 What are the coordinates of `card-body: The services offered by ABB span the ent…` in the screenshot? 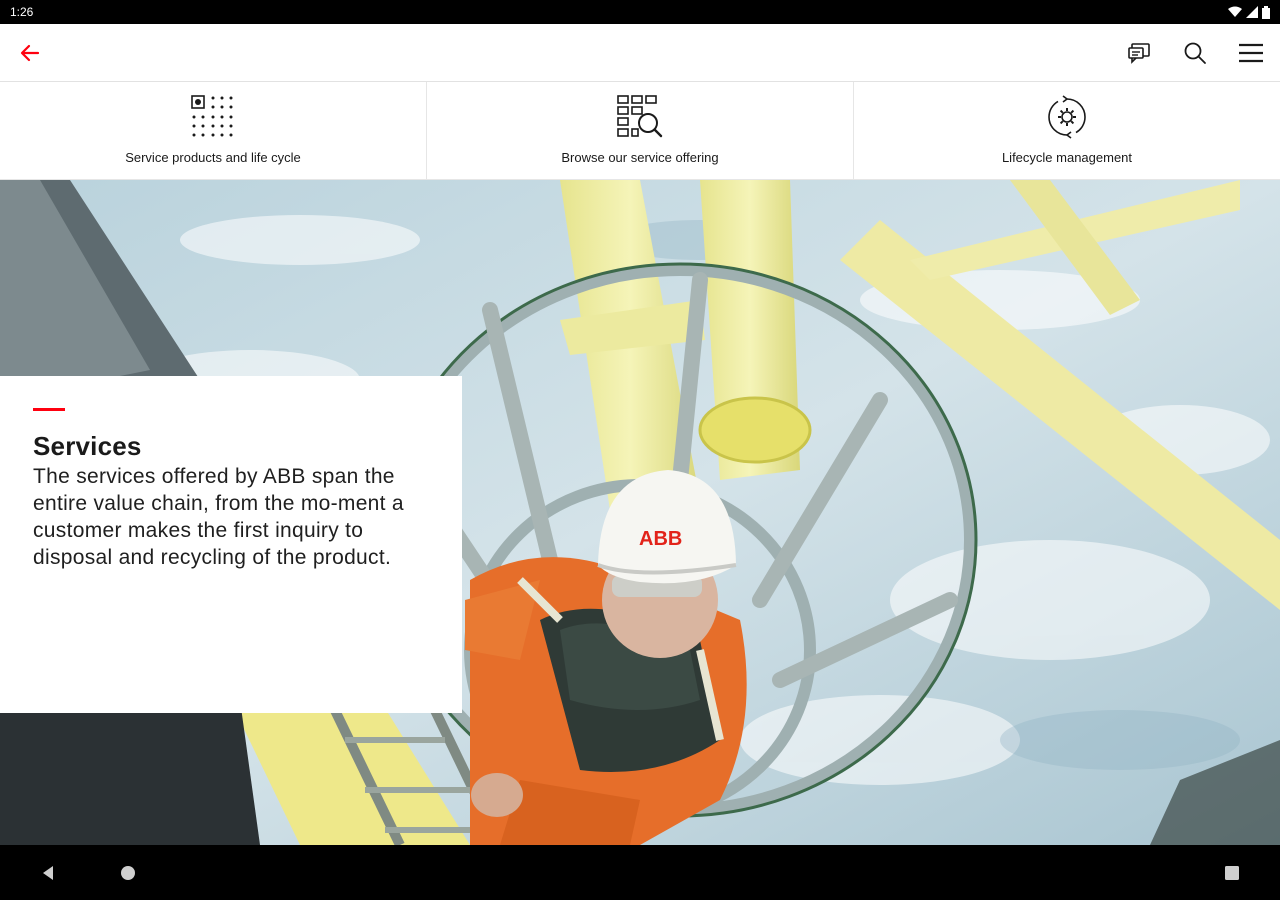 It's located at (218, 517).